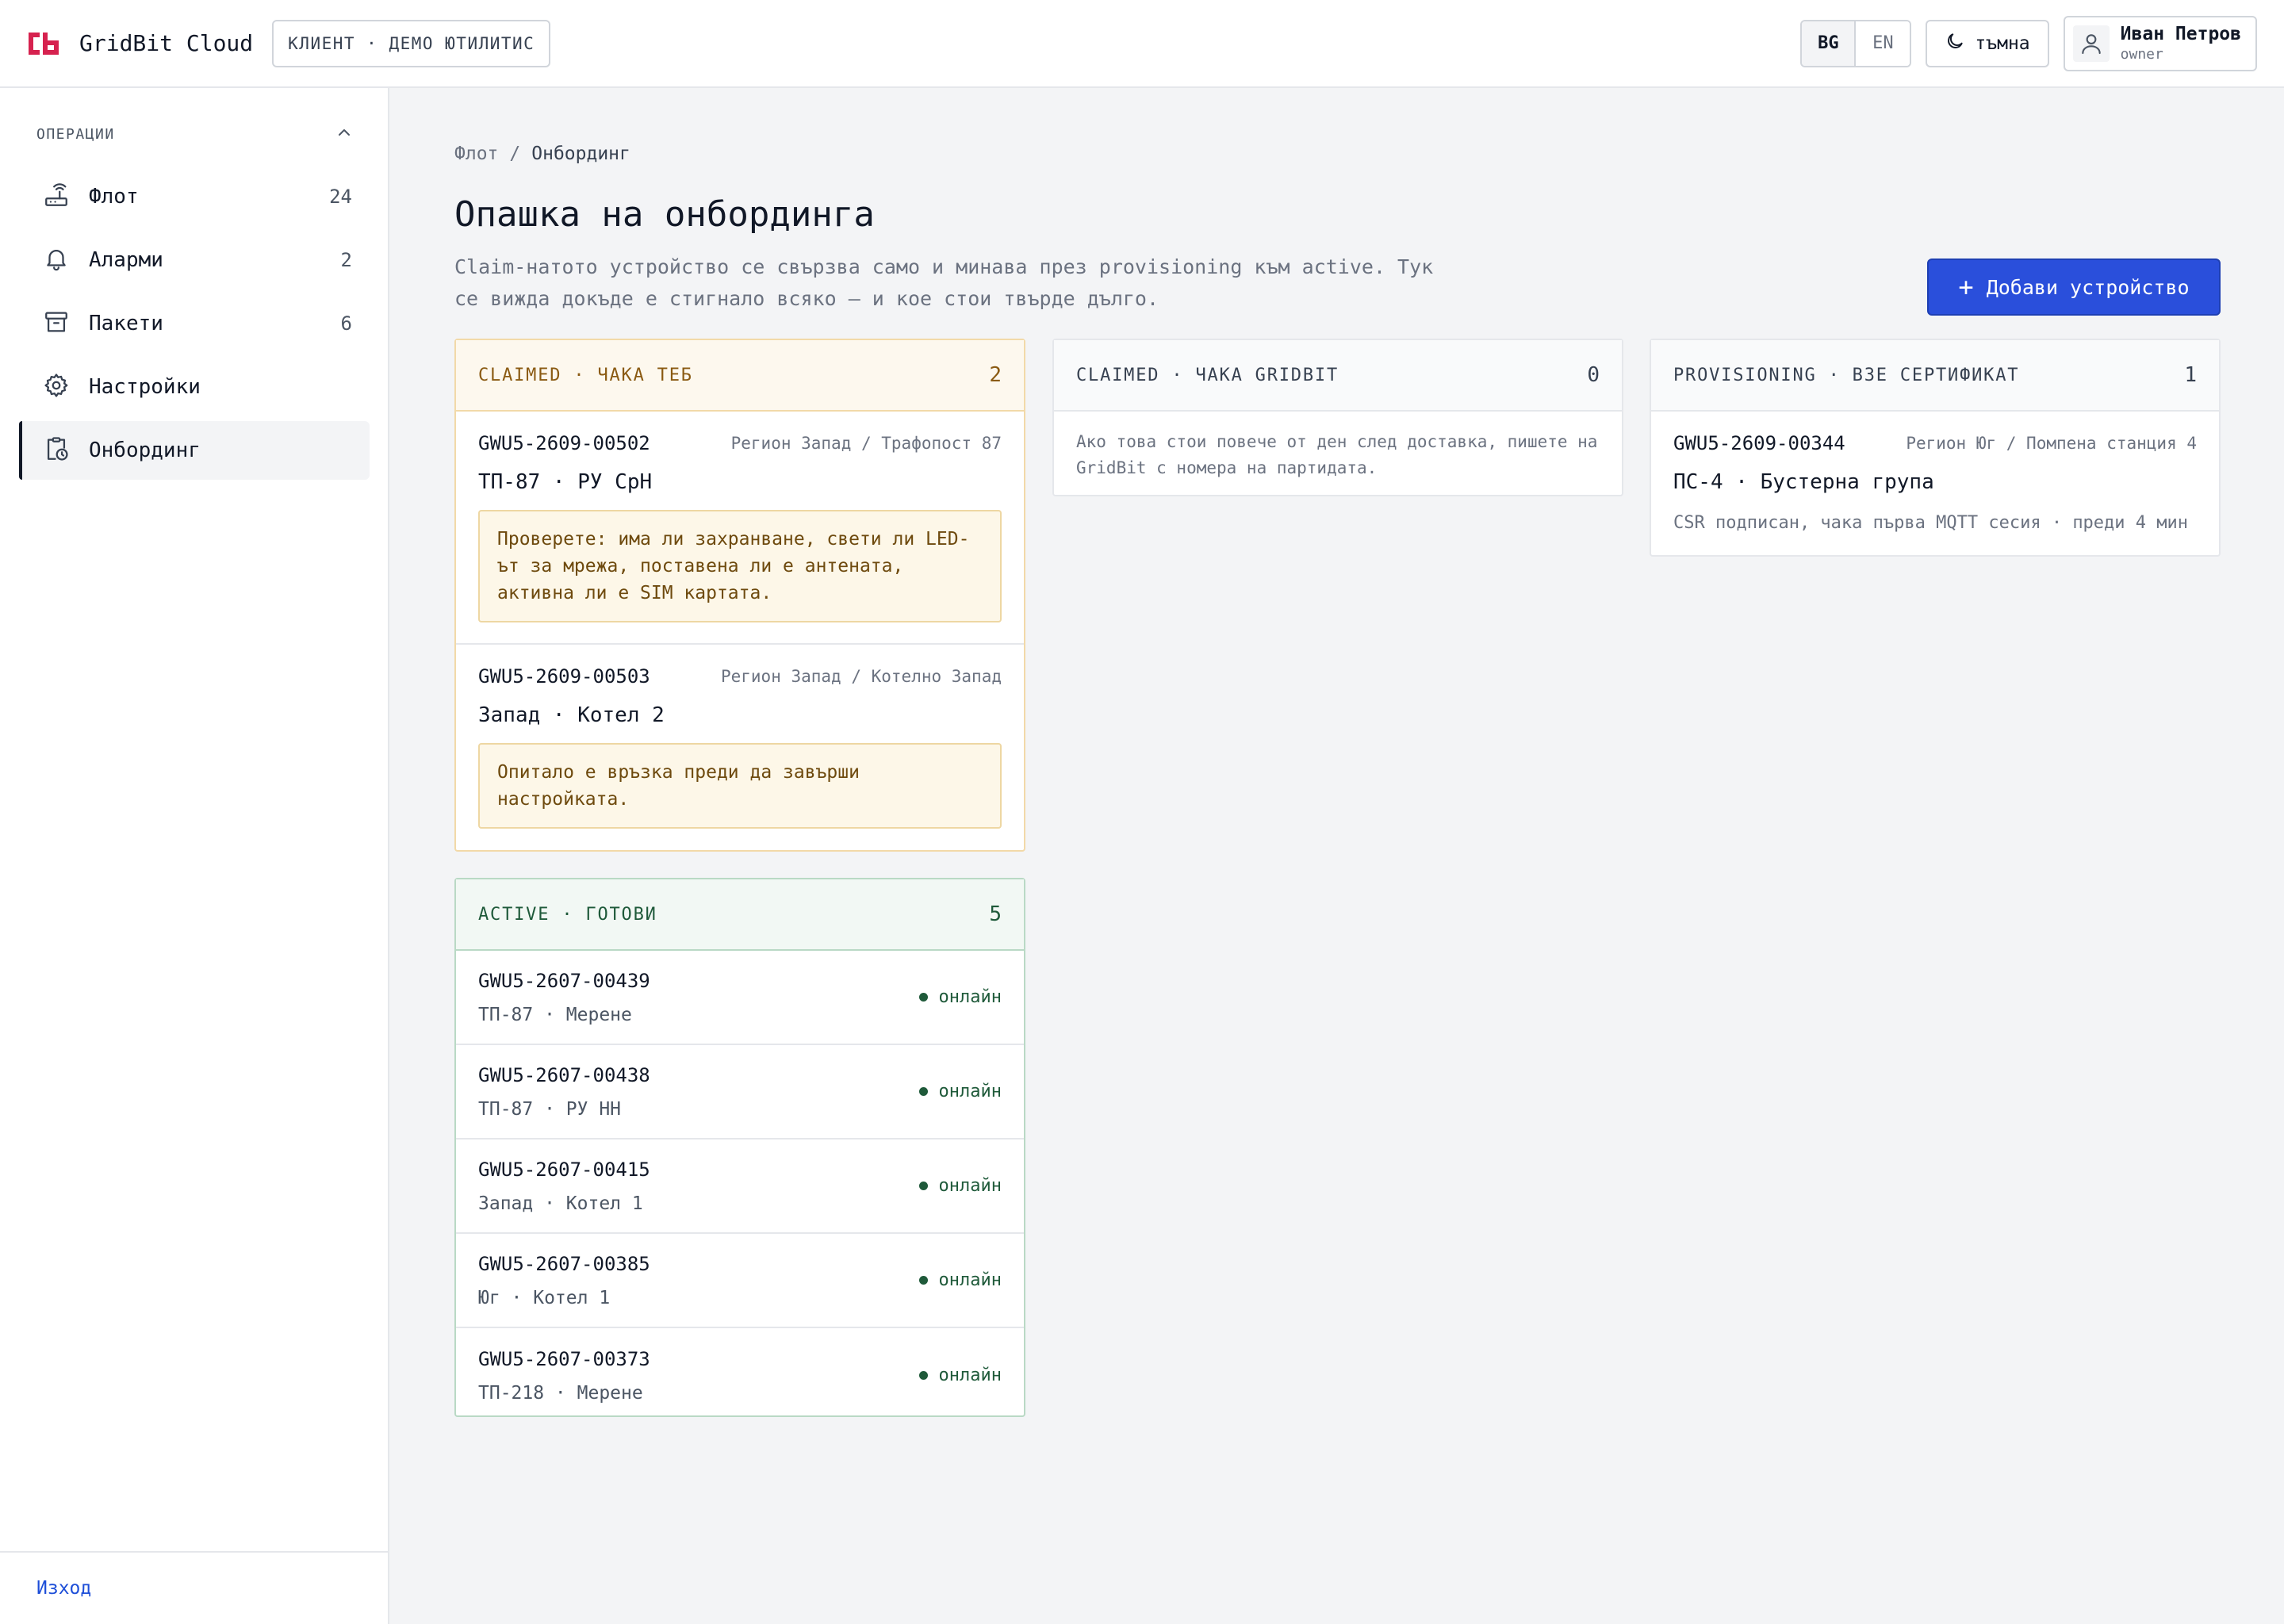 This screenshot has height=1624, width=2284. Describe the element at coordinates (194, 387) in the screenshot. I see `sidebar-item-settings: Настройки` at that location.